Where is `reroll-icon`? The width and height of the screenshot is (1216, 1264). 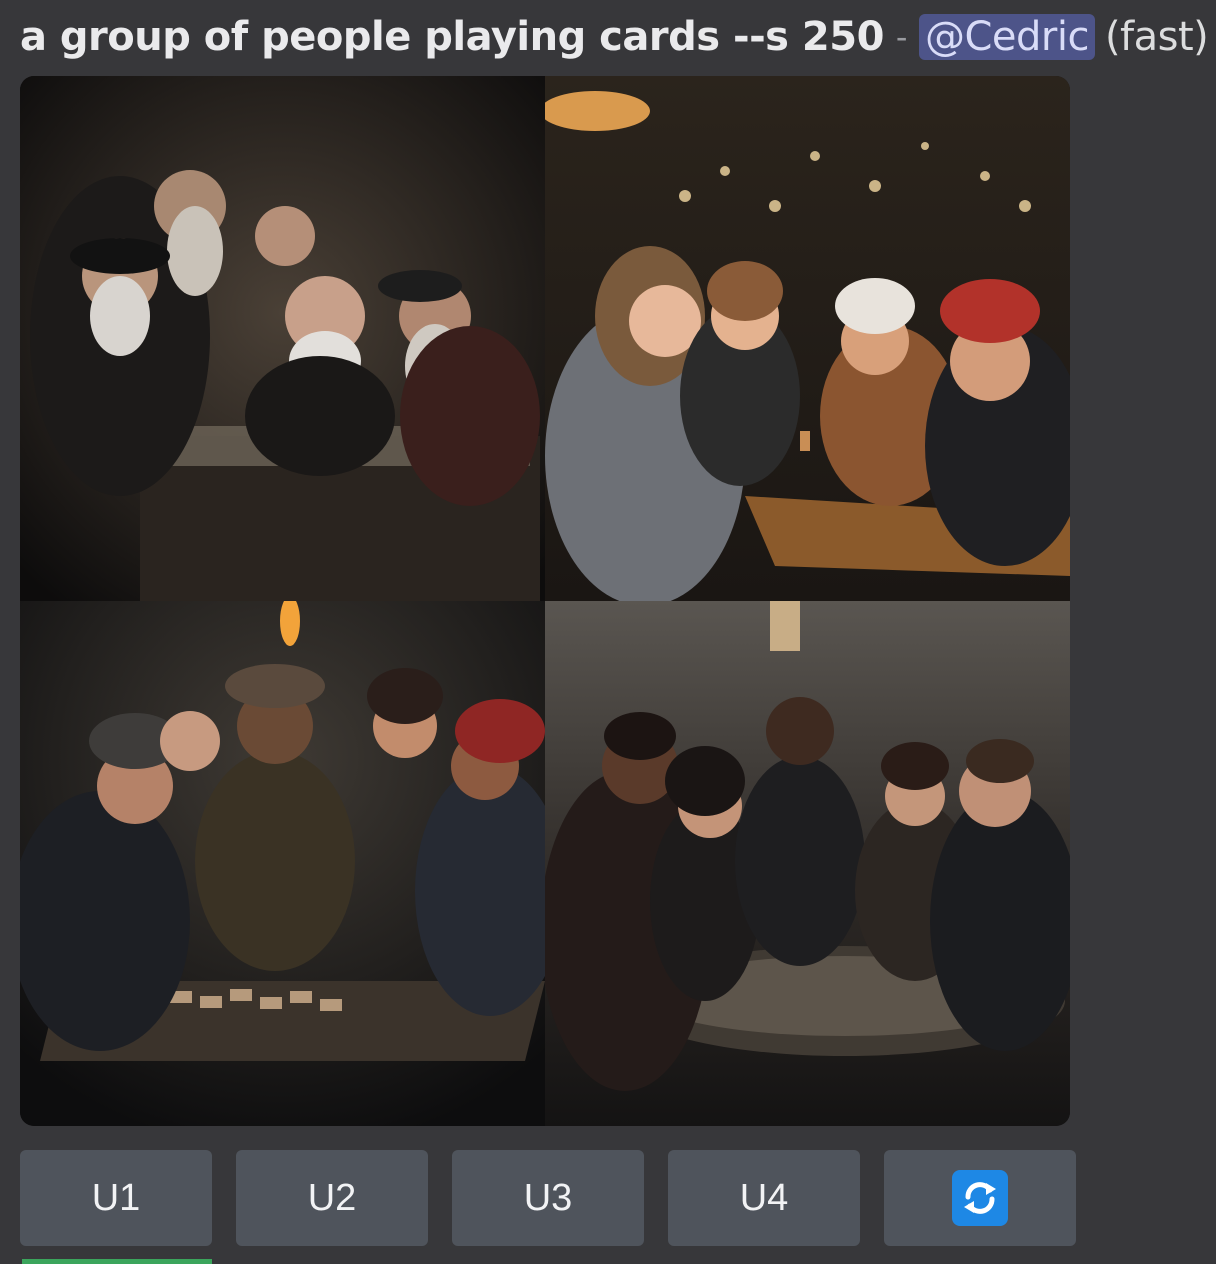
reroll-icon is located at coordinates (980, 1198).